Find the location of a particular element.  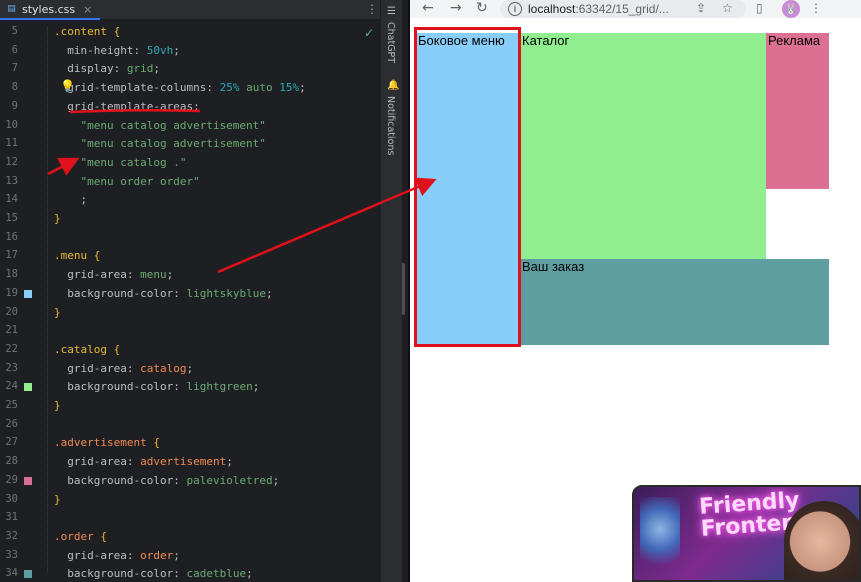

code-line: grid-area: menu; is located at coordinates (113, 275).